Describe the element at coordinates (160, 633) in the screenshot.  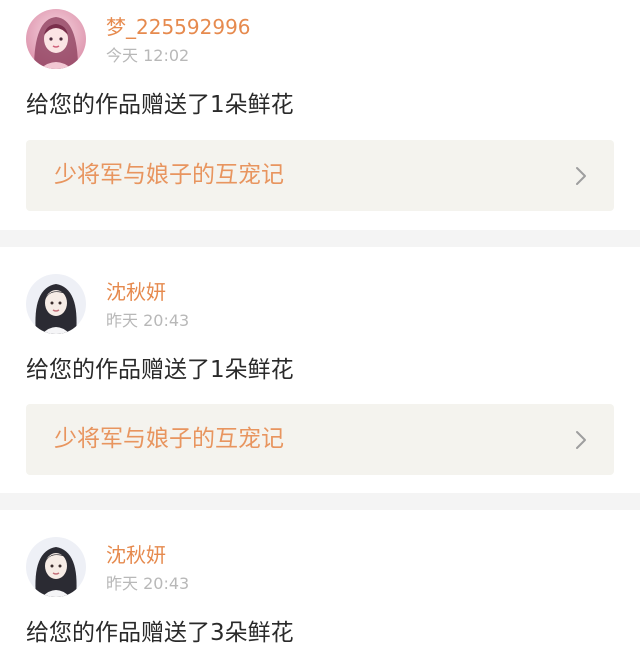
I see `gift-message: 给您的作品赠送了3朵鲜花` at that location.